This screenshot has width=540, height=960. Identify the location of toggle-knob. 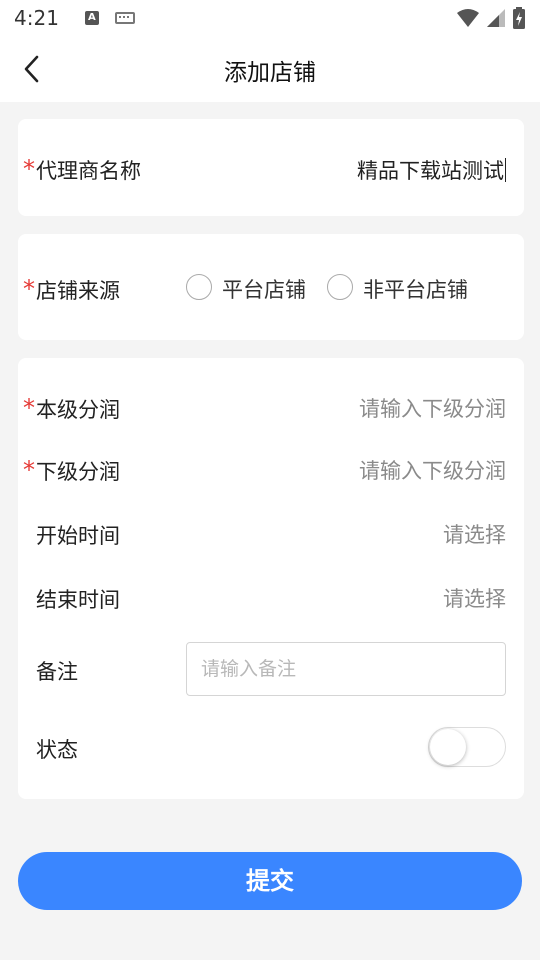
(448, 747).